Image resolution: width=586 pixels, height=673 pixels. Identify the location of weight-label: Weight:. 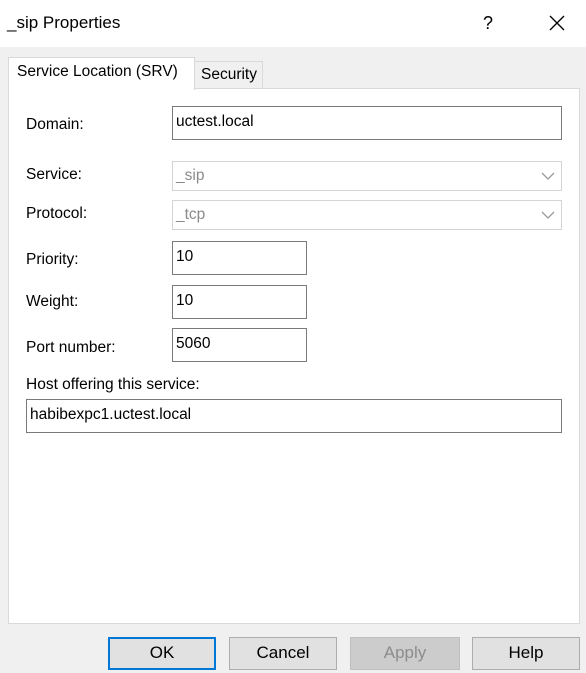
(52, 301).